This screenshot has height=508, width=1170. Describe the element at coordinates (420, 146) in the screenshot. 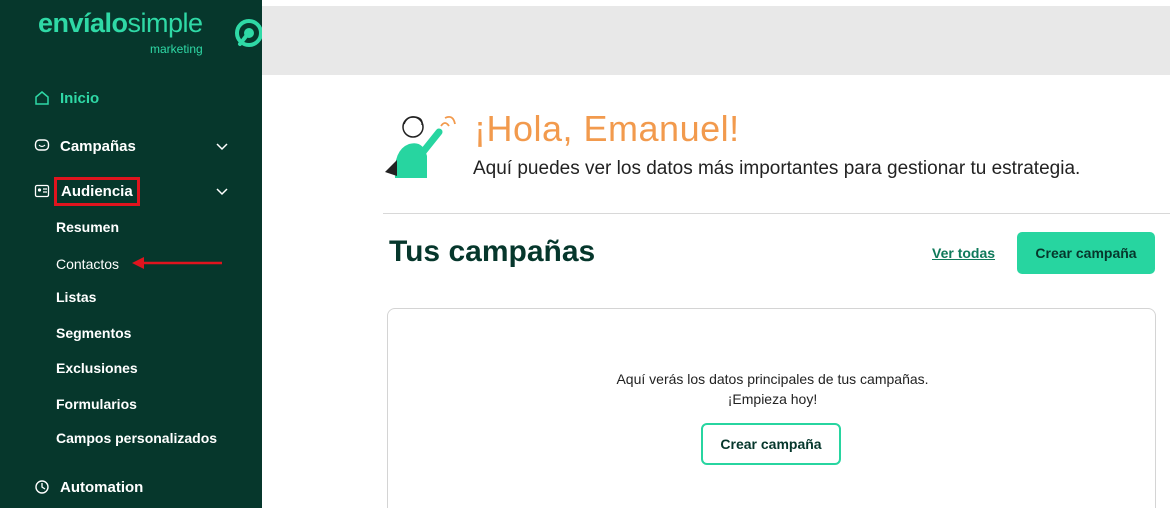

I see `waving-person-illustration` at that location.